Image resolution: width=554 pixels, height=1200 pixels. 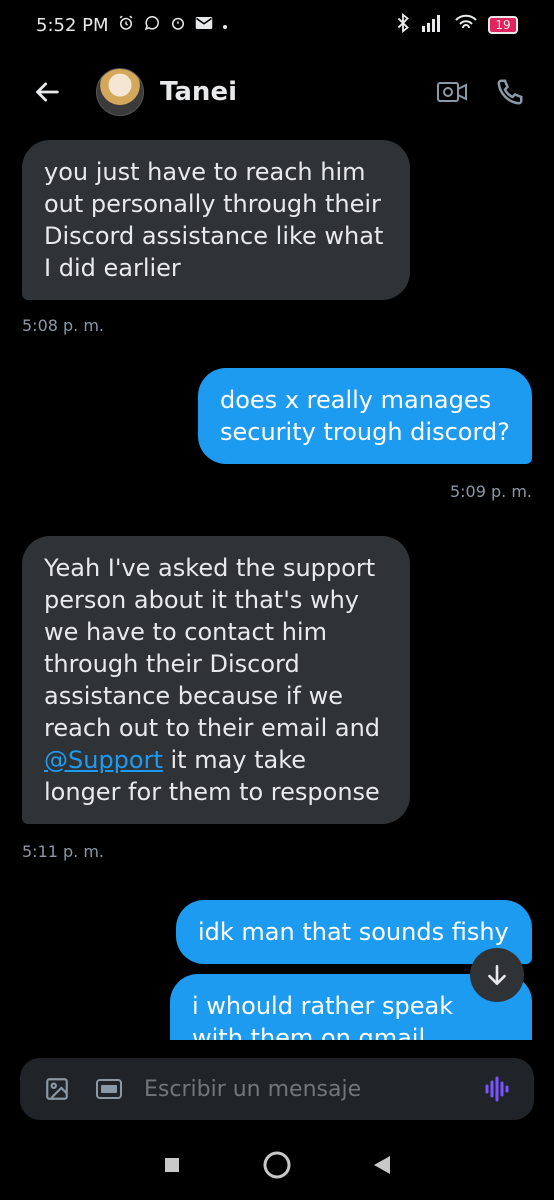 What do you see at coordinates (204, 25) in the screenshot?
I see `mail-icon` at bounding box center [204, 25].